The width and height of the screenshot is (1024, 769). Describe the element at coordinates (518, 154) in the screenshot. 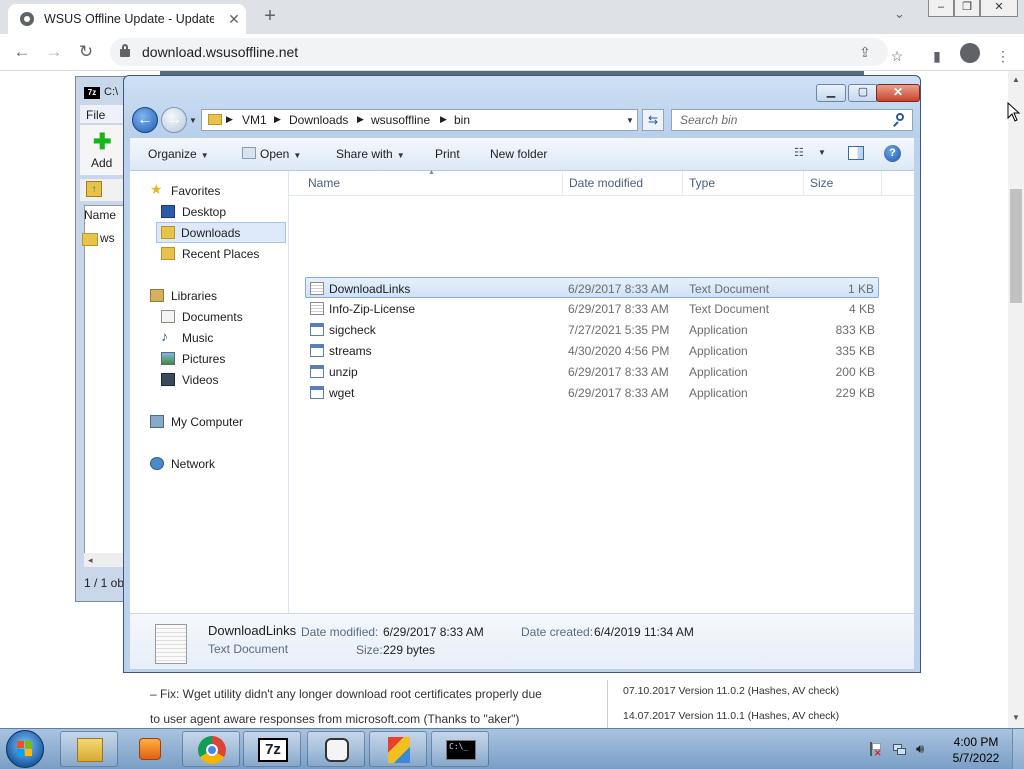

I see `new-folder-button: New folder` at that location.